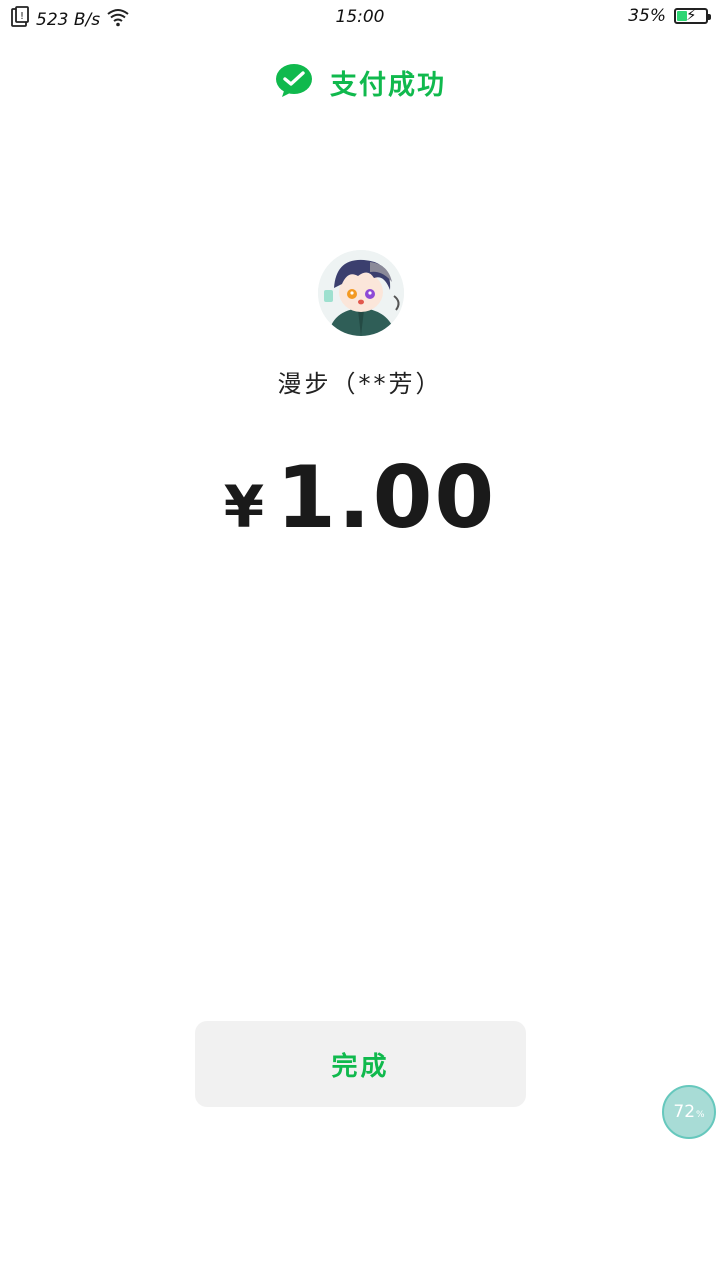 The image size is (720, 1280). Describe the element at coordinates (700, 1115) in the screenshot. I see `floating-unit: %` at that location.